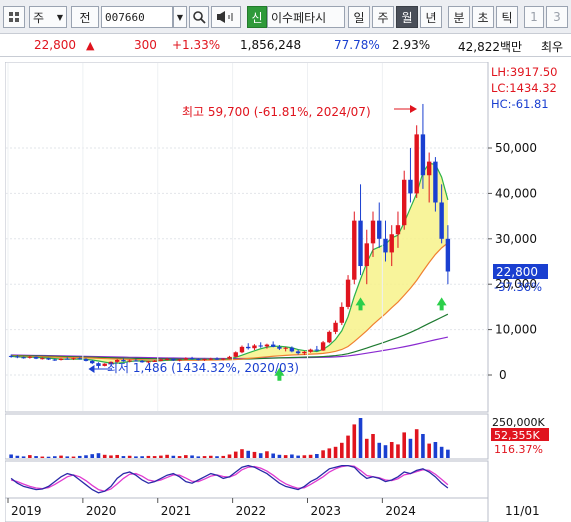  Describe the element at coordinates (517, 435) in the screenshot. I see `current-volume-label: 52,355K` at that location.